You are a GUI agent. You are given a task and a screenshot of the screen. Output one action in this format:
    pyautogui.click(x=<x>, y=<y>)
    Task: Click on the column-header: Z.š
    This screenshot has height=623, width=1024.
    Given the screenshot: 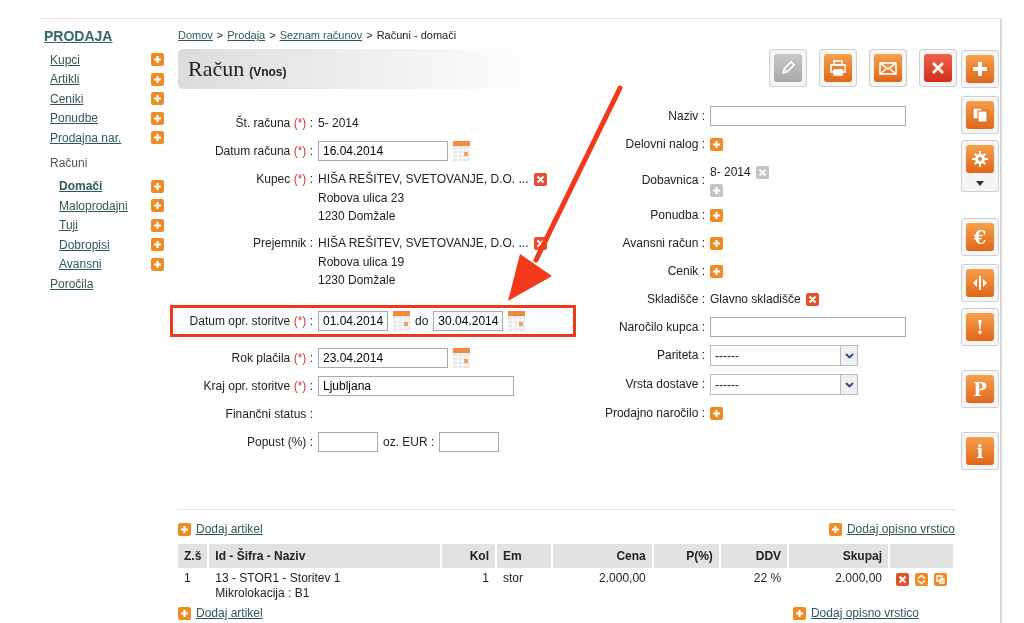 What is the action you would take?
    pyautogui.click(x=193, y=556)
    